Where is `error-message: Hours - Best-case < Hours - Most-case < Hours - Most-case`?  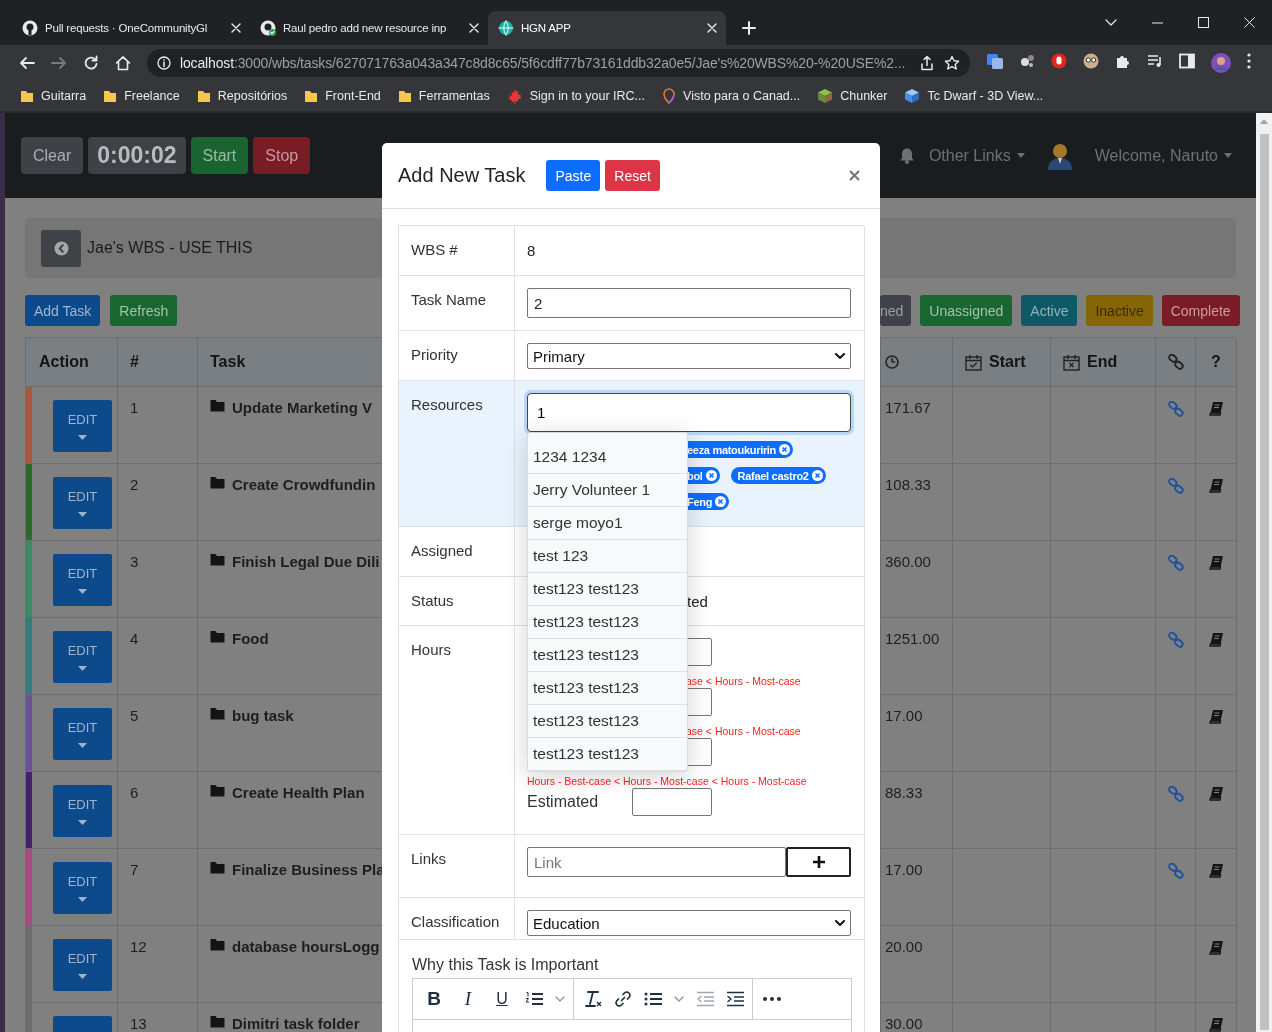 error-message: Hours - Best-case < Hours - Most-case < Hours - Most-case is located at coordinates (667, 781).